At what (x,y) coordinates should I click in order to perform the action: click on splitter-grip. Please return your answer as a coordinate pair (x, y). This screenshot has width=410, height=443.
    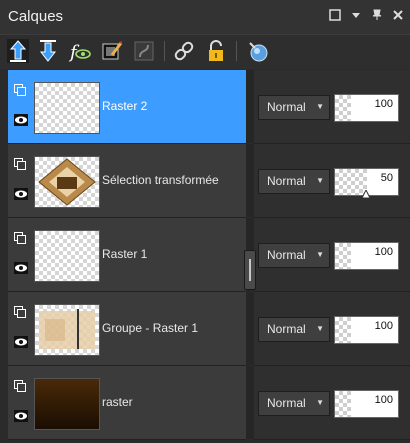
    Looking at the image, I should click on (250, 270).